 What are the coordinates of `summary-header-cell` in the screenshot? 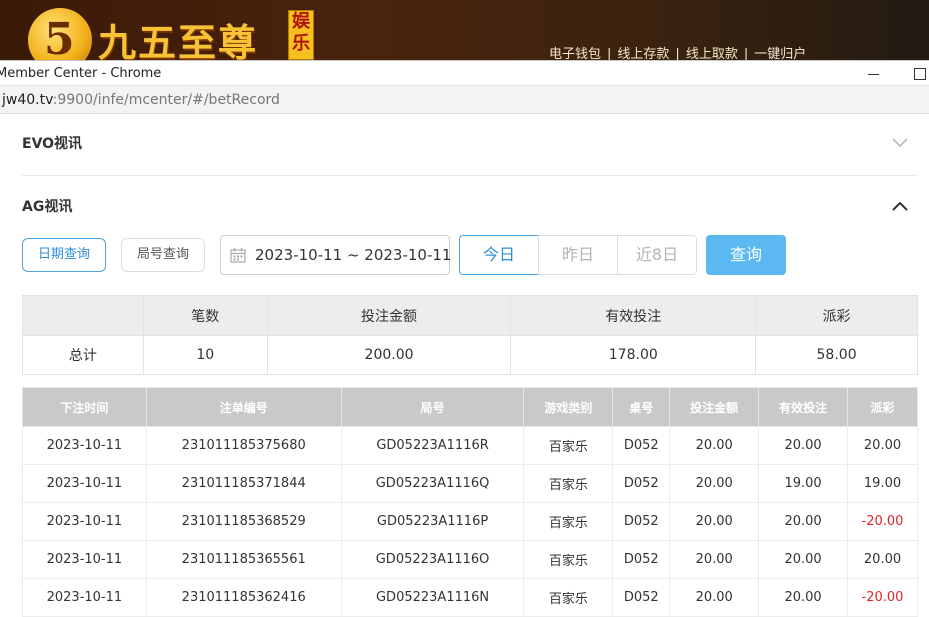 It's located at (83, 315).